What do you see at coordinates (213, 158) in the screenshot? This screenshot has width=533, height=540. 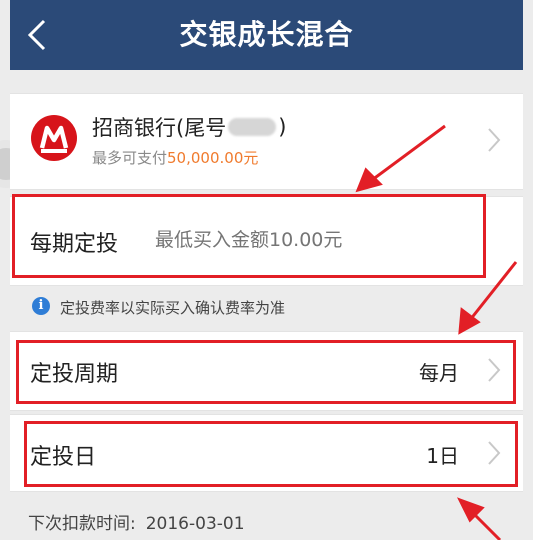 I see `payment-limit-amount: 50,000.00元` at bounding box center [213, 158].